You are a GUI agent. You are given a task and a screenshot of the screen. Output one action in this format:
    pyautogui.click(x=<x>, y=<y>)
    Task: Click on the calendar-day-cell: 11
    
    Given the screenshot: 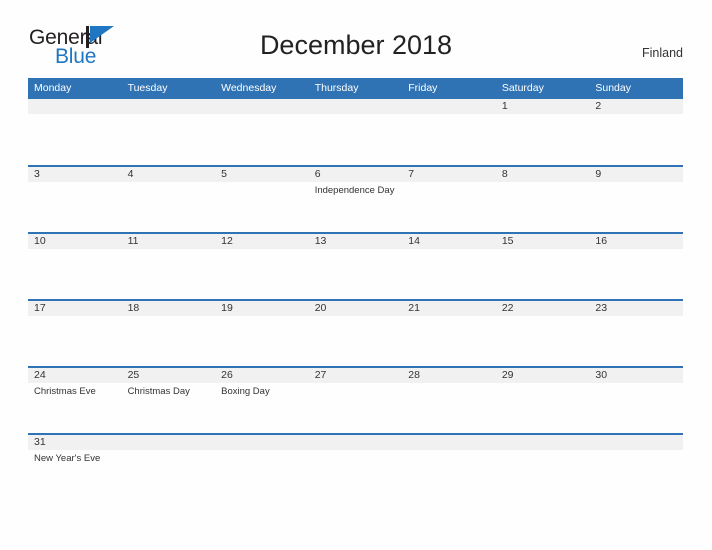 What is the action you would take?
    pyautogui.click(x=168, y=266)
    